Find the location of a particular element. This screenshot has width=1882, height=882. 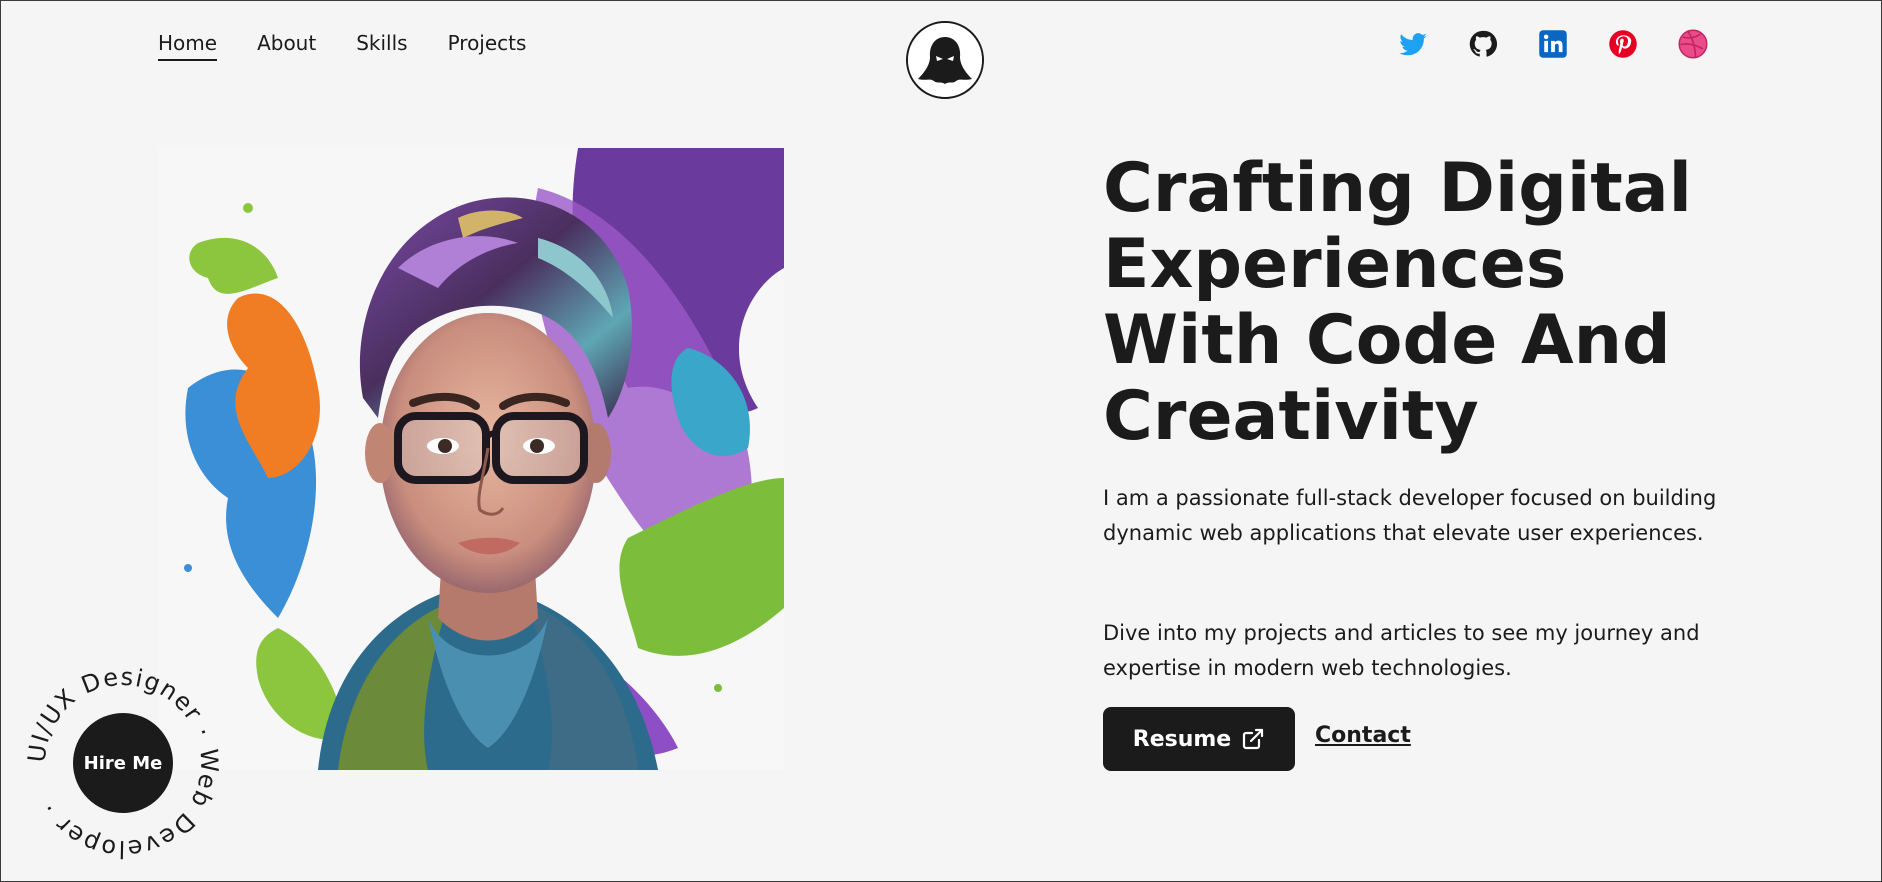

external-link-icon is located at coordinates (1253, 739).